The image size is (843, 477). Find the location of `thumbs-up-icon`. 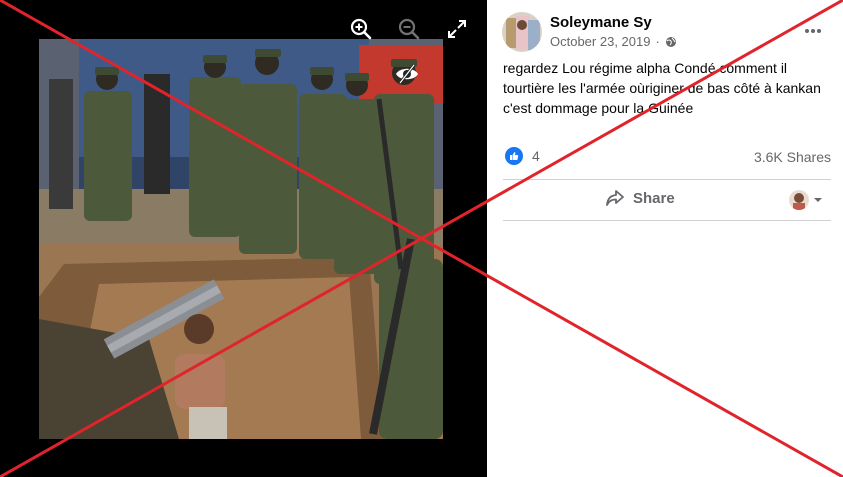

thumbs-up-icon is located at coordinates (514, 156).